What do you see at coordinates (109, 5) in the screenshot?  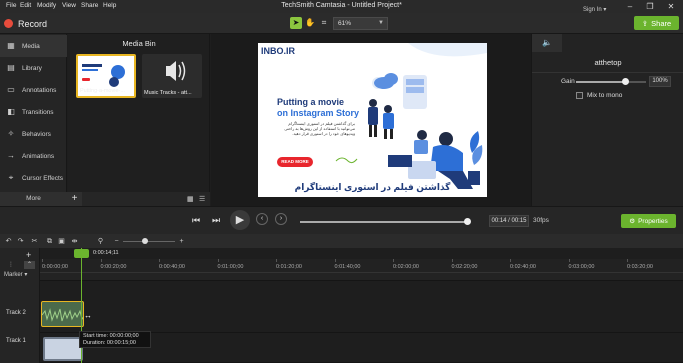 I see `menu-help: Help` at bounding box center [109, 5].